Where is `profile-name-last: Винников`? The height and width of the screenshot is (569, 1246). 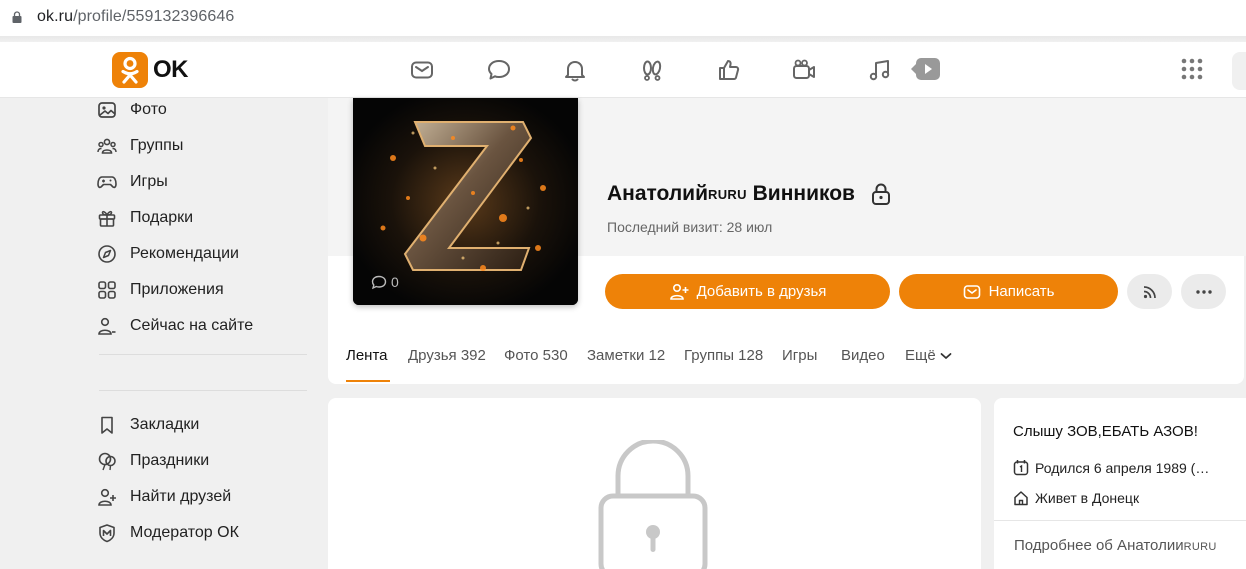
profile-name-last: Винников is located at coordinates (803, 193).